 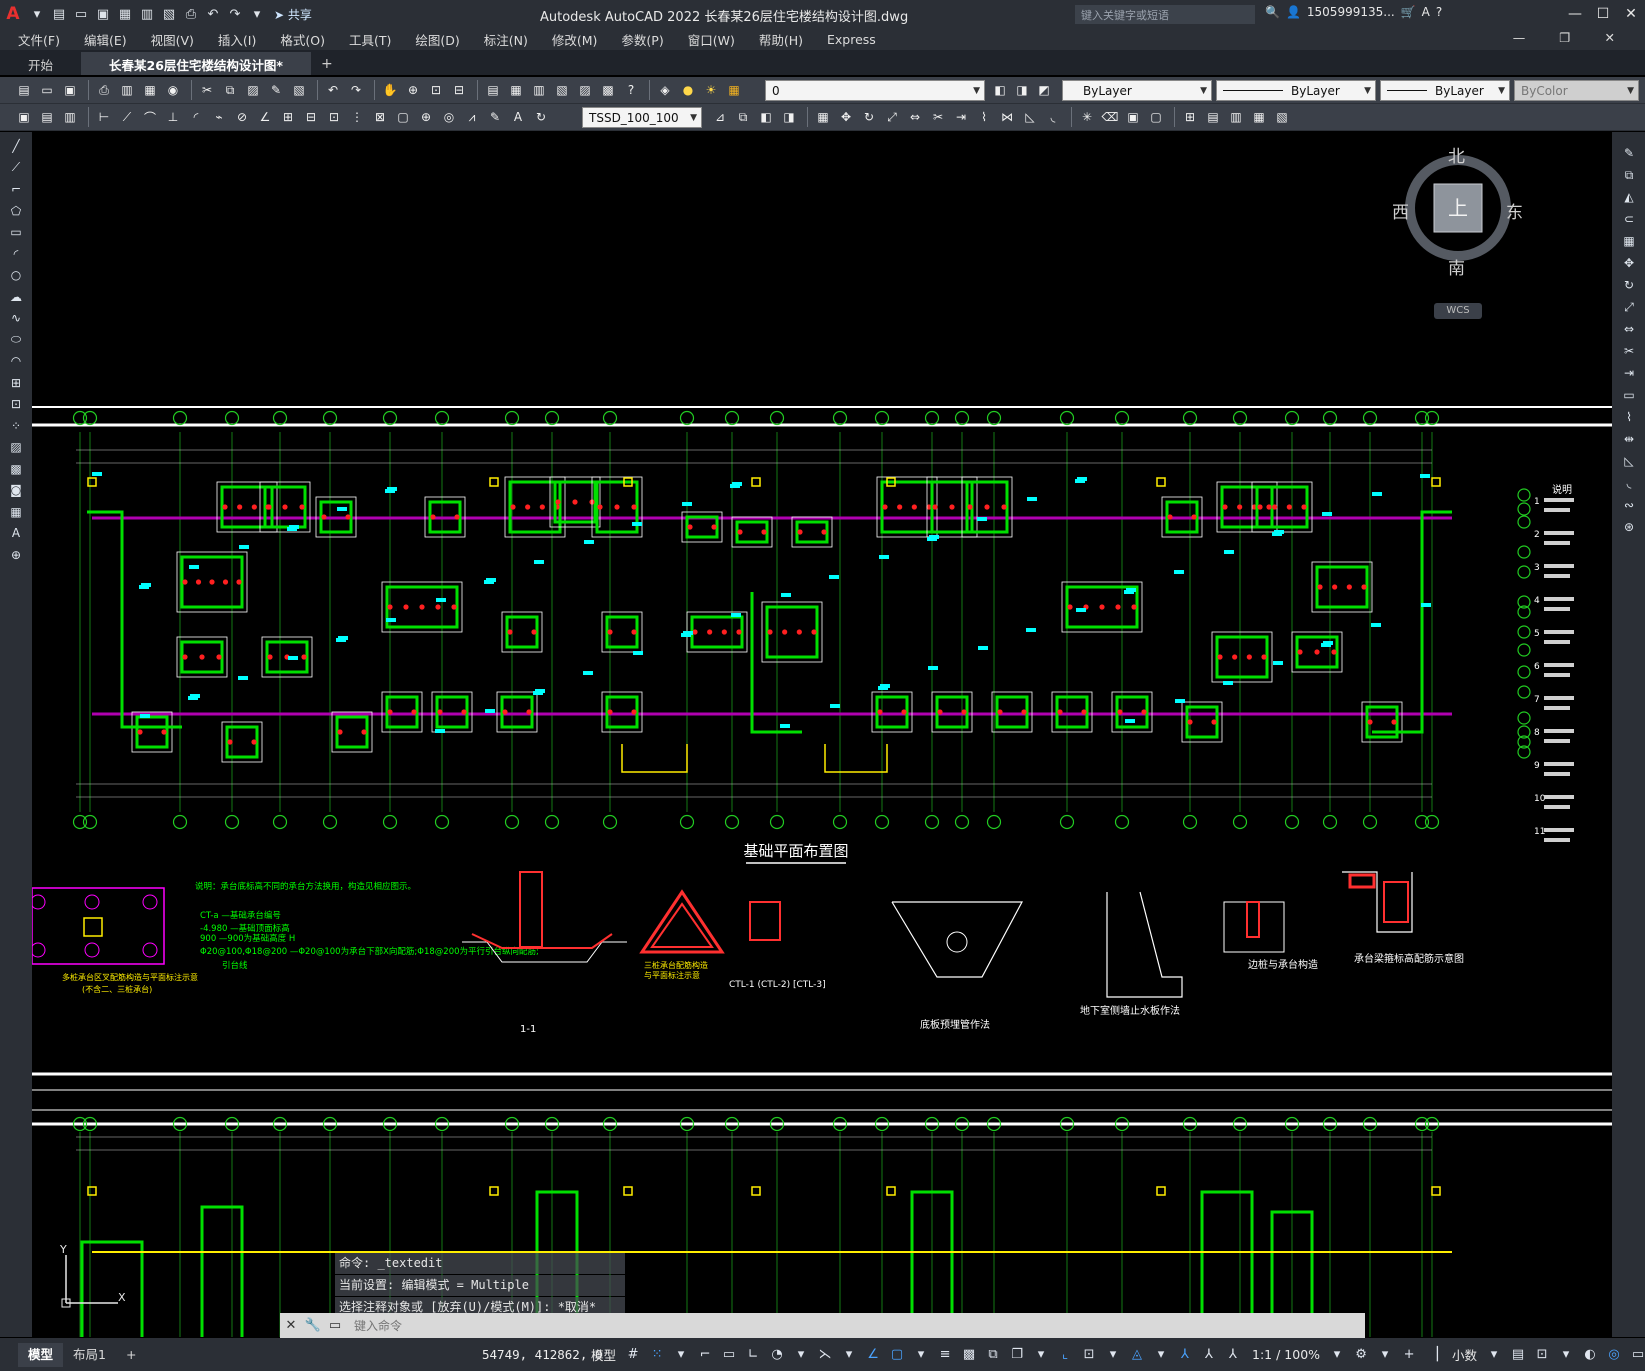 I want to click on stretch-icon: ⇔, so click(x=1629, y=329).